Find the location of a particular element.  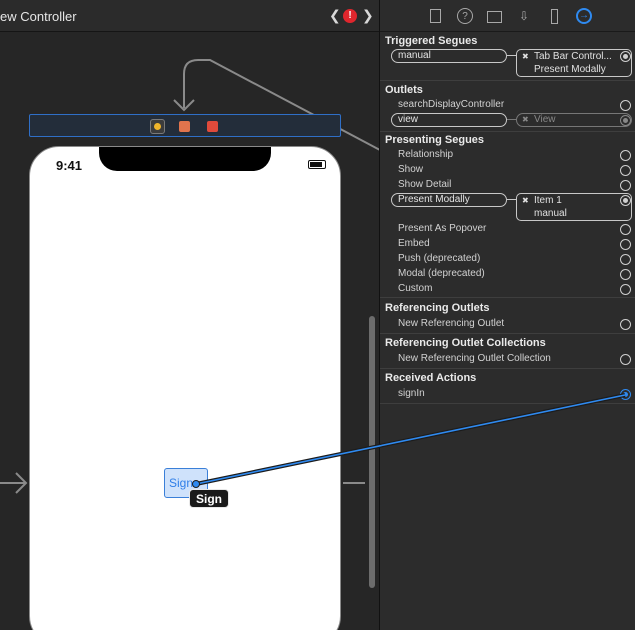

drag-tooltip: Sign is located at coordinates (209, 498).